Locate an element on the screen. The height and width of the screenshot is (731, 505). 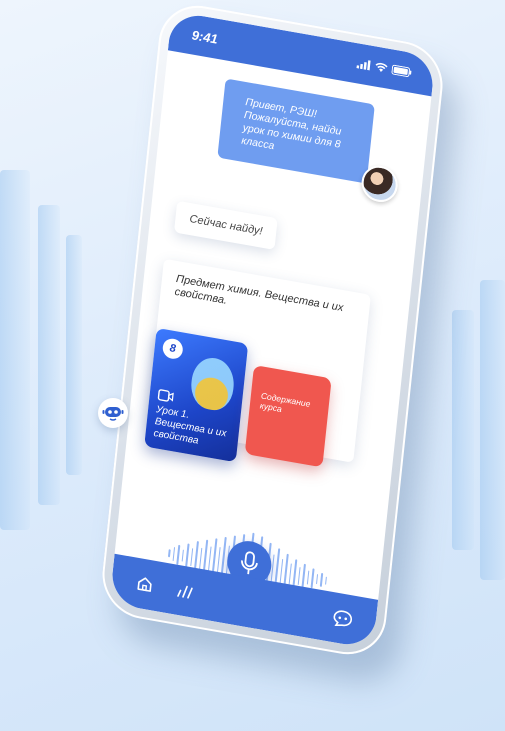
bot-message-bubble: Сейчас найду! is located at coordinates (226, 225).